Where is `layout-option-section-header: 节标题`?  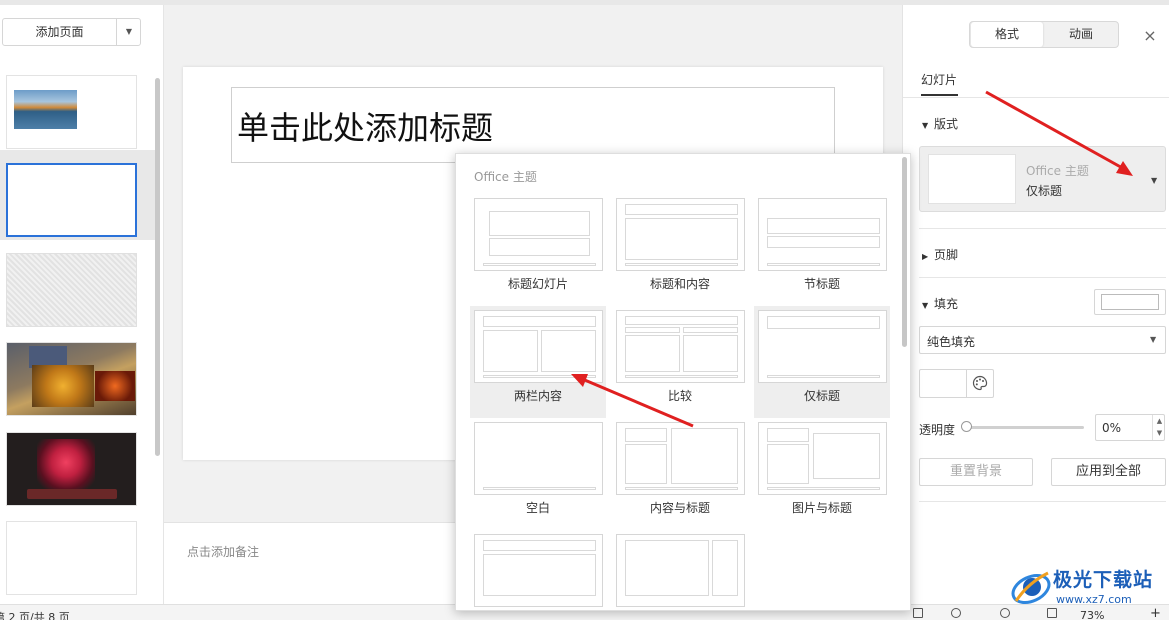
layout-option-section-header: 节标题 is located at coordinates (822, 250).